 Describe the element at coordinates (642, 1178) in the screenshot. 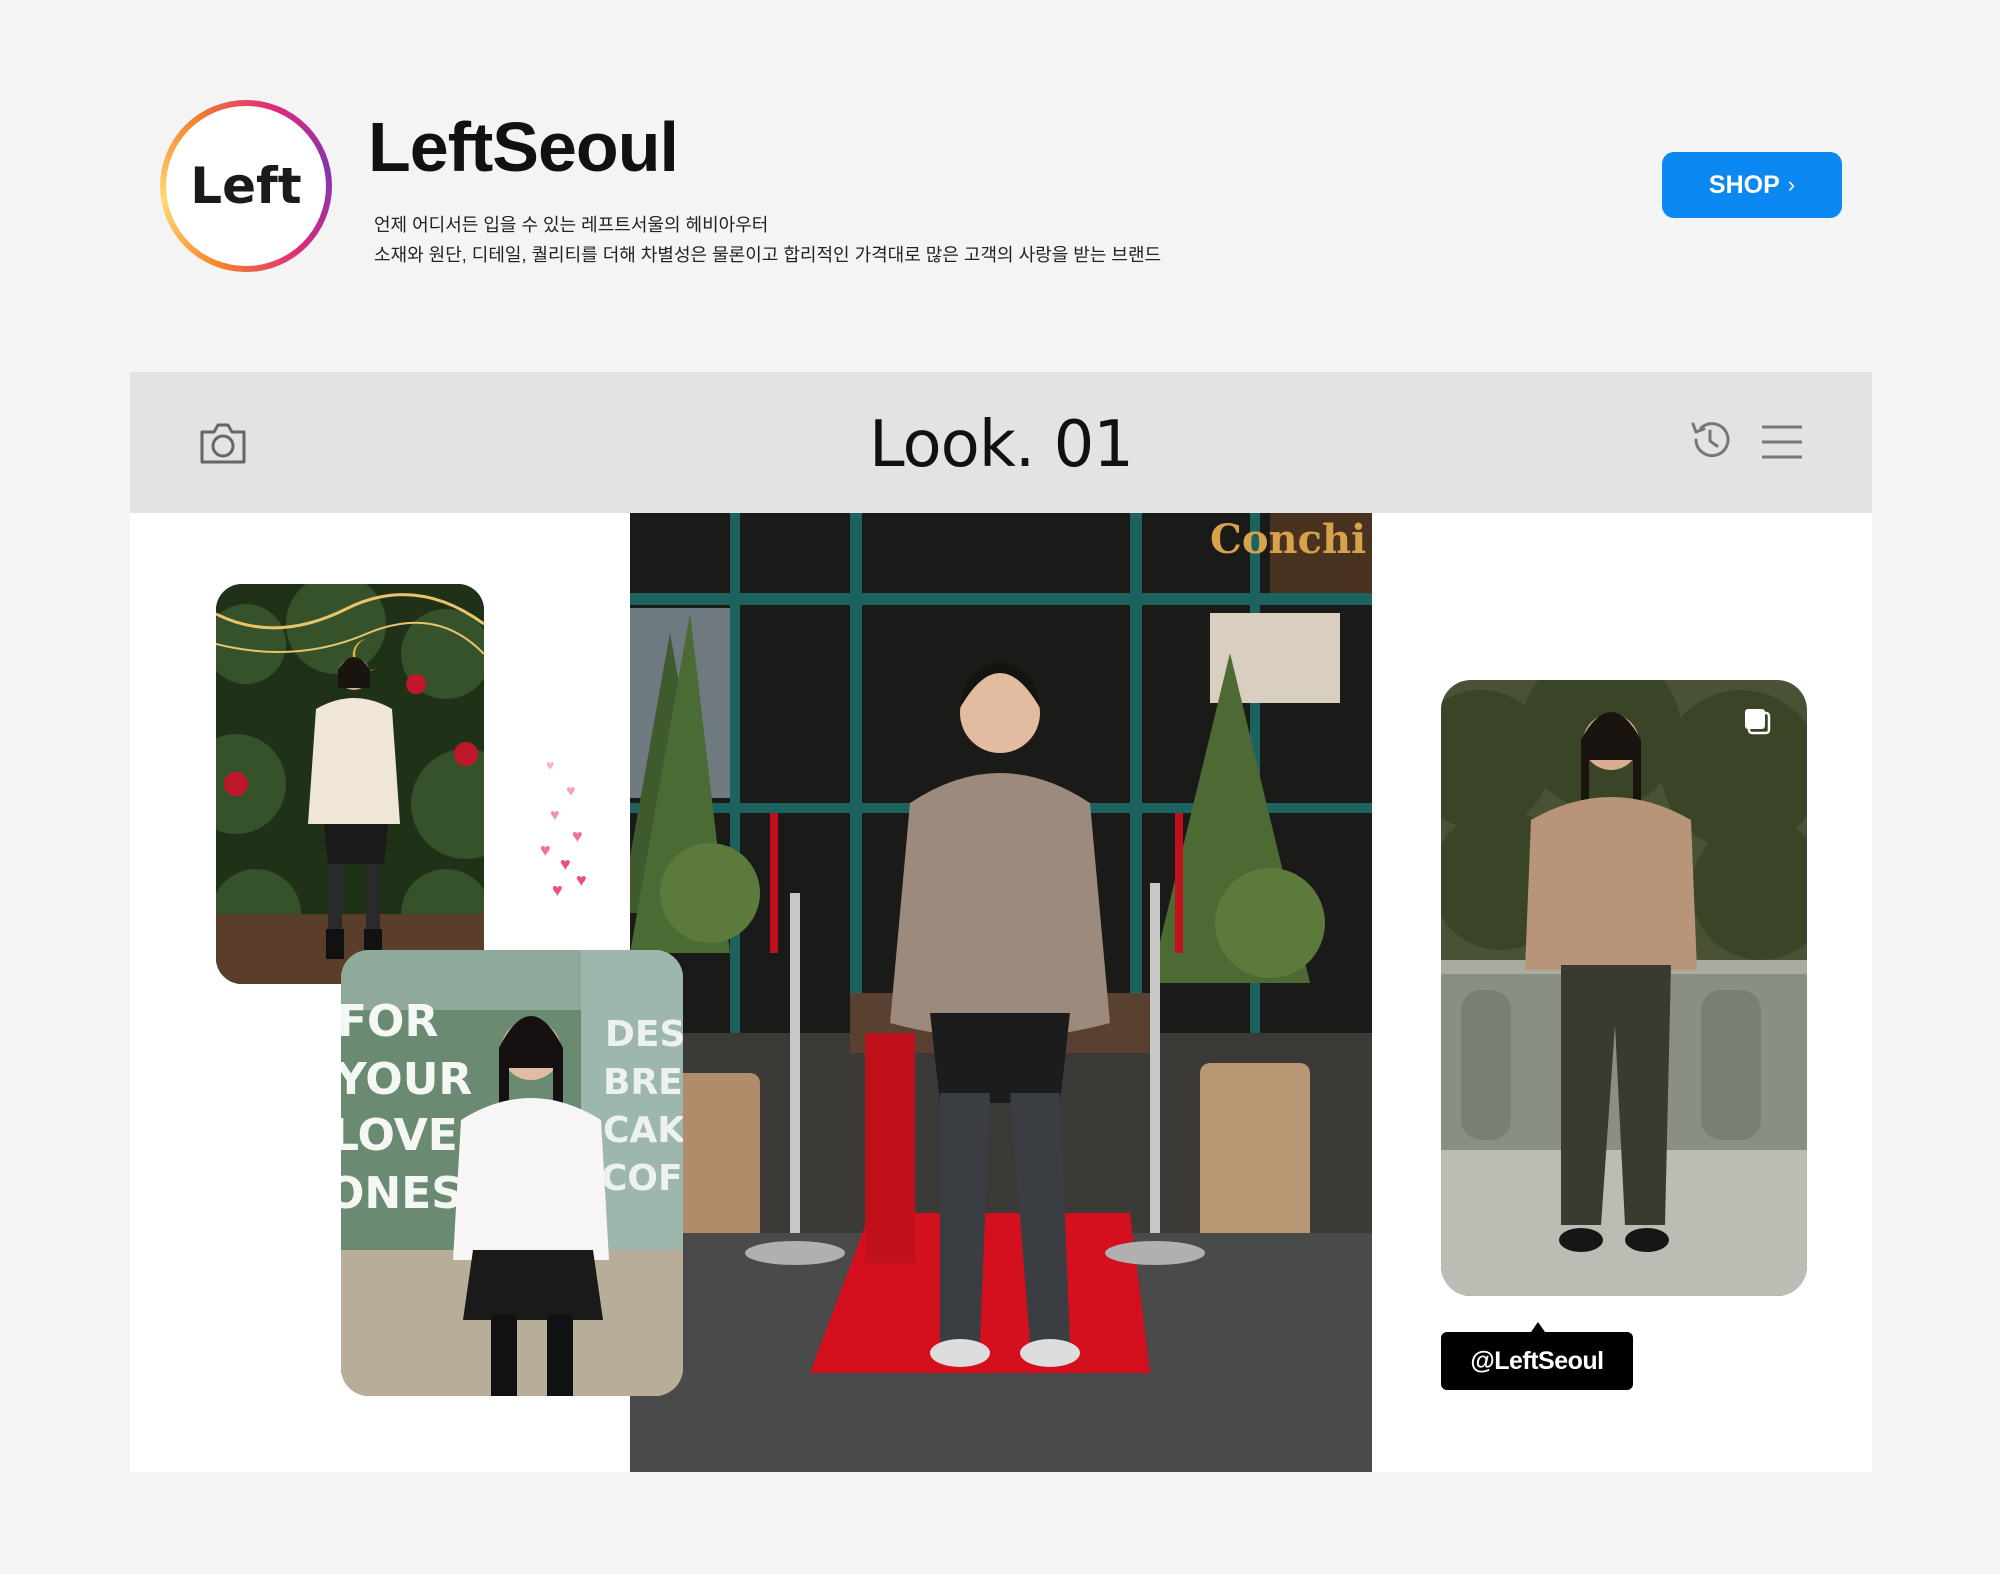

I see `cafe-window-text-8: COFF` at that location.